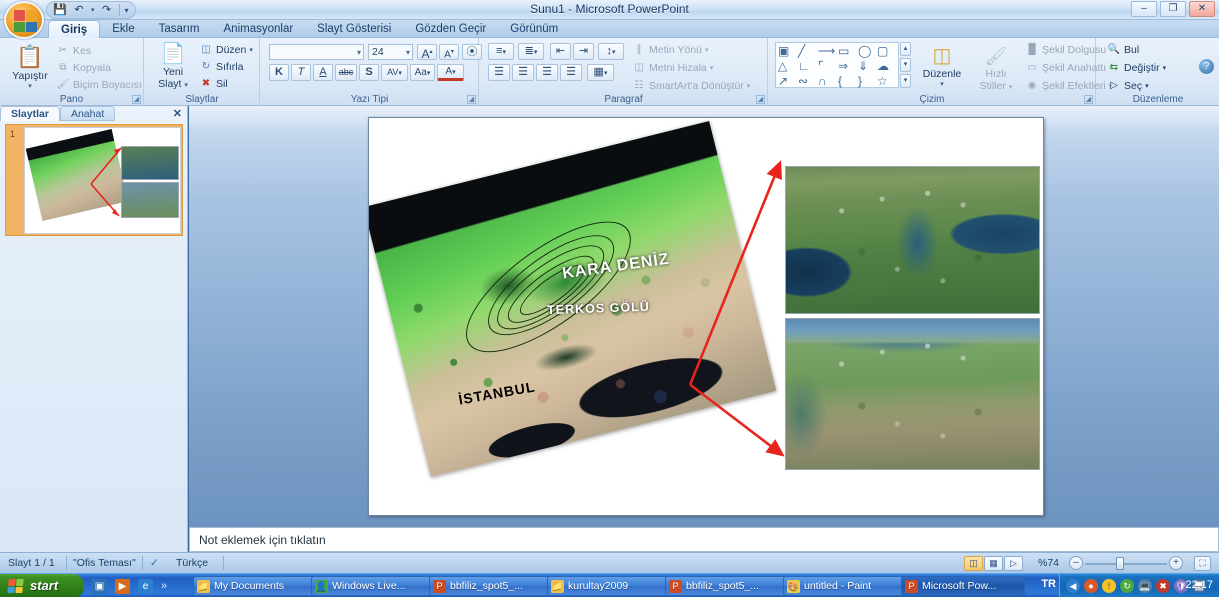 The width and height of the screenshot is (1219, 597). Describe the element at coordinates (1145, 586) in the screenshot. I see `network-icon: 💻` at that location.